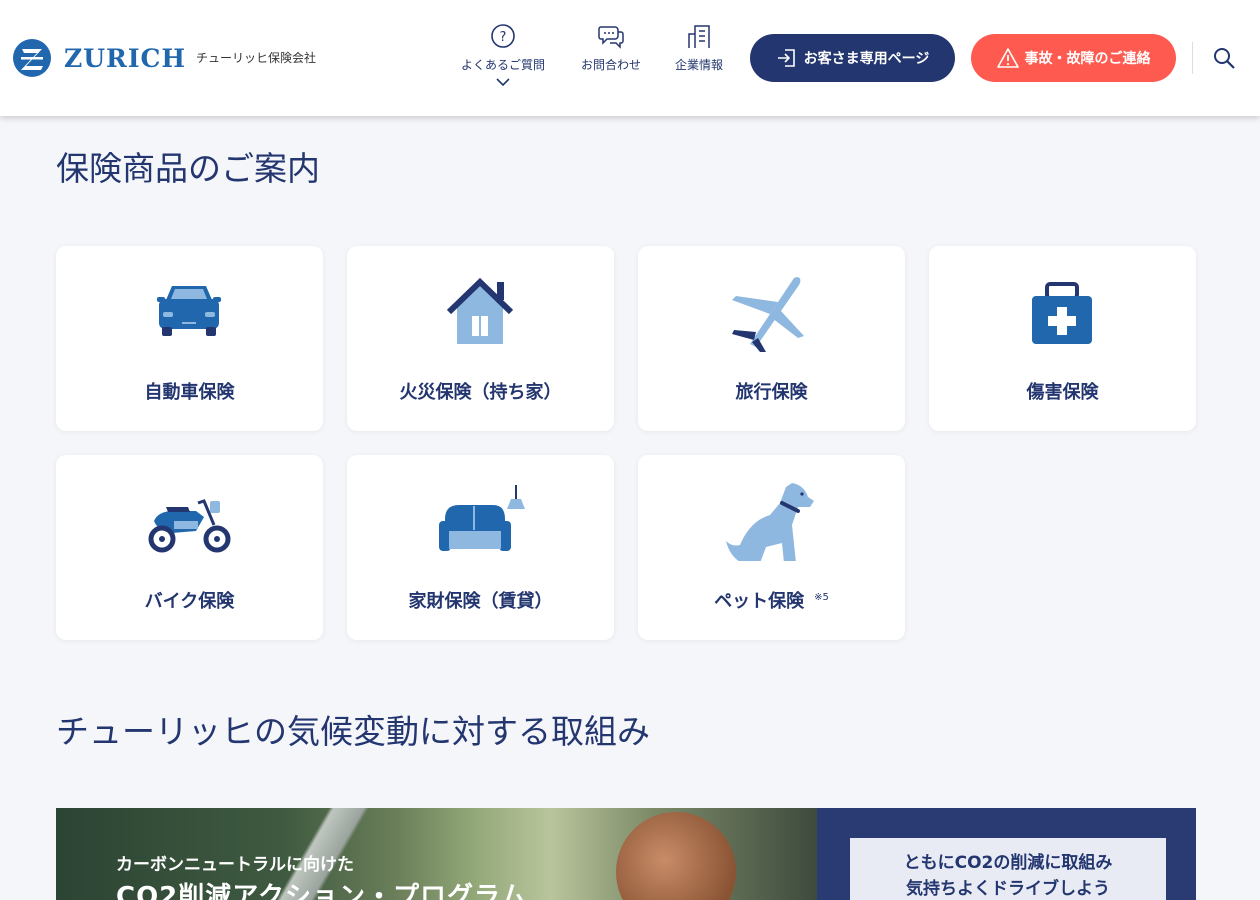  What do you see at coordinates (235, 865) in the screenshot?
I see `banner-subtitle: カーボンニュートラルに向けた` at bounding box center [235, 865].